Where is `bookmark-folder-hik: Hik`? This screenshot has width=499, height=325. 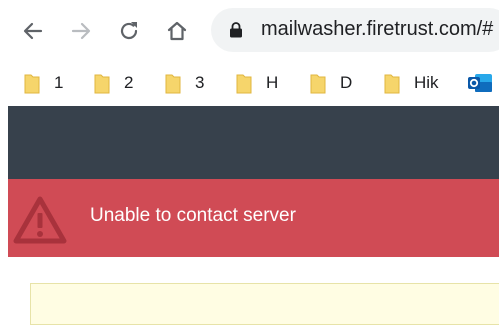
bookmark-folder-hik: Hik is located at coordinates (411, 83).